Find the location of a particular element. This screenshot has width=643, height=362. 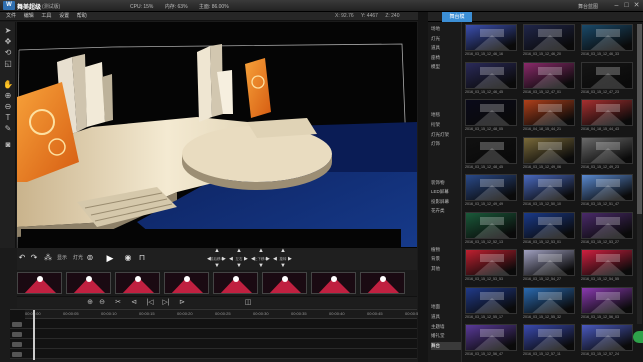

user-label: 舞台蓝图 is located at coordinates (588, 6).